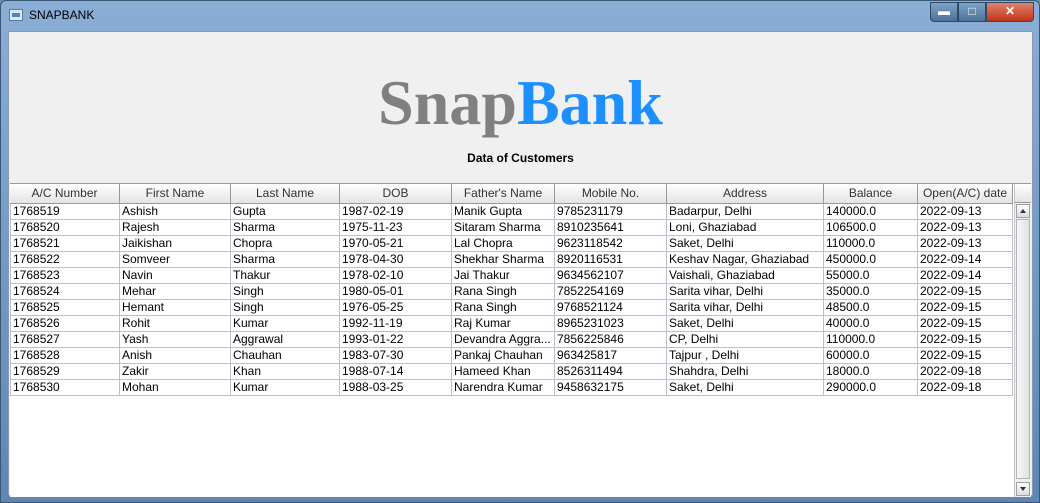  What do you see at coordinates (285, 371) in the screenshot?
I see `table-cell: Khan` at bounding box center [285, 371].